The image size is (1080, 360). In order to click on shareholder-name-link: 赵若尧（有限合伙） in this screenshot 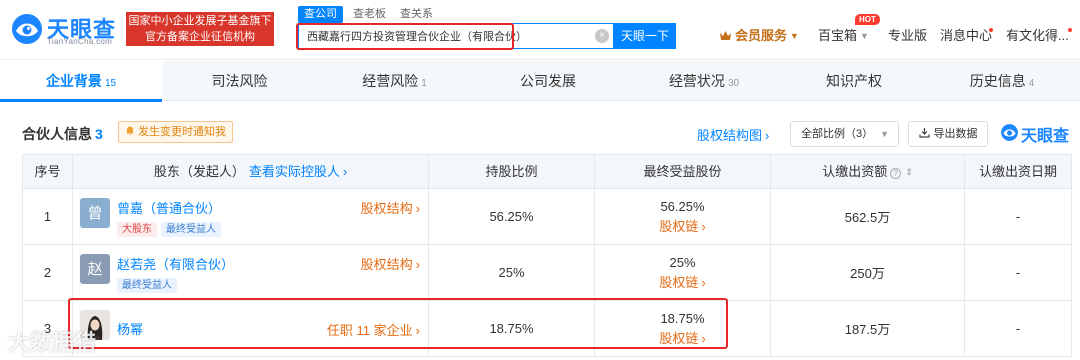, I will do `click(175, 263)`.